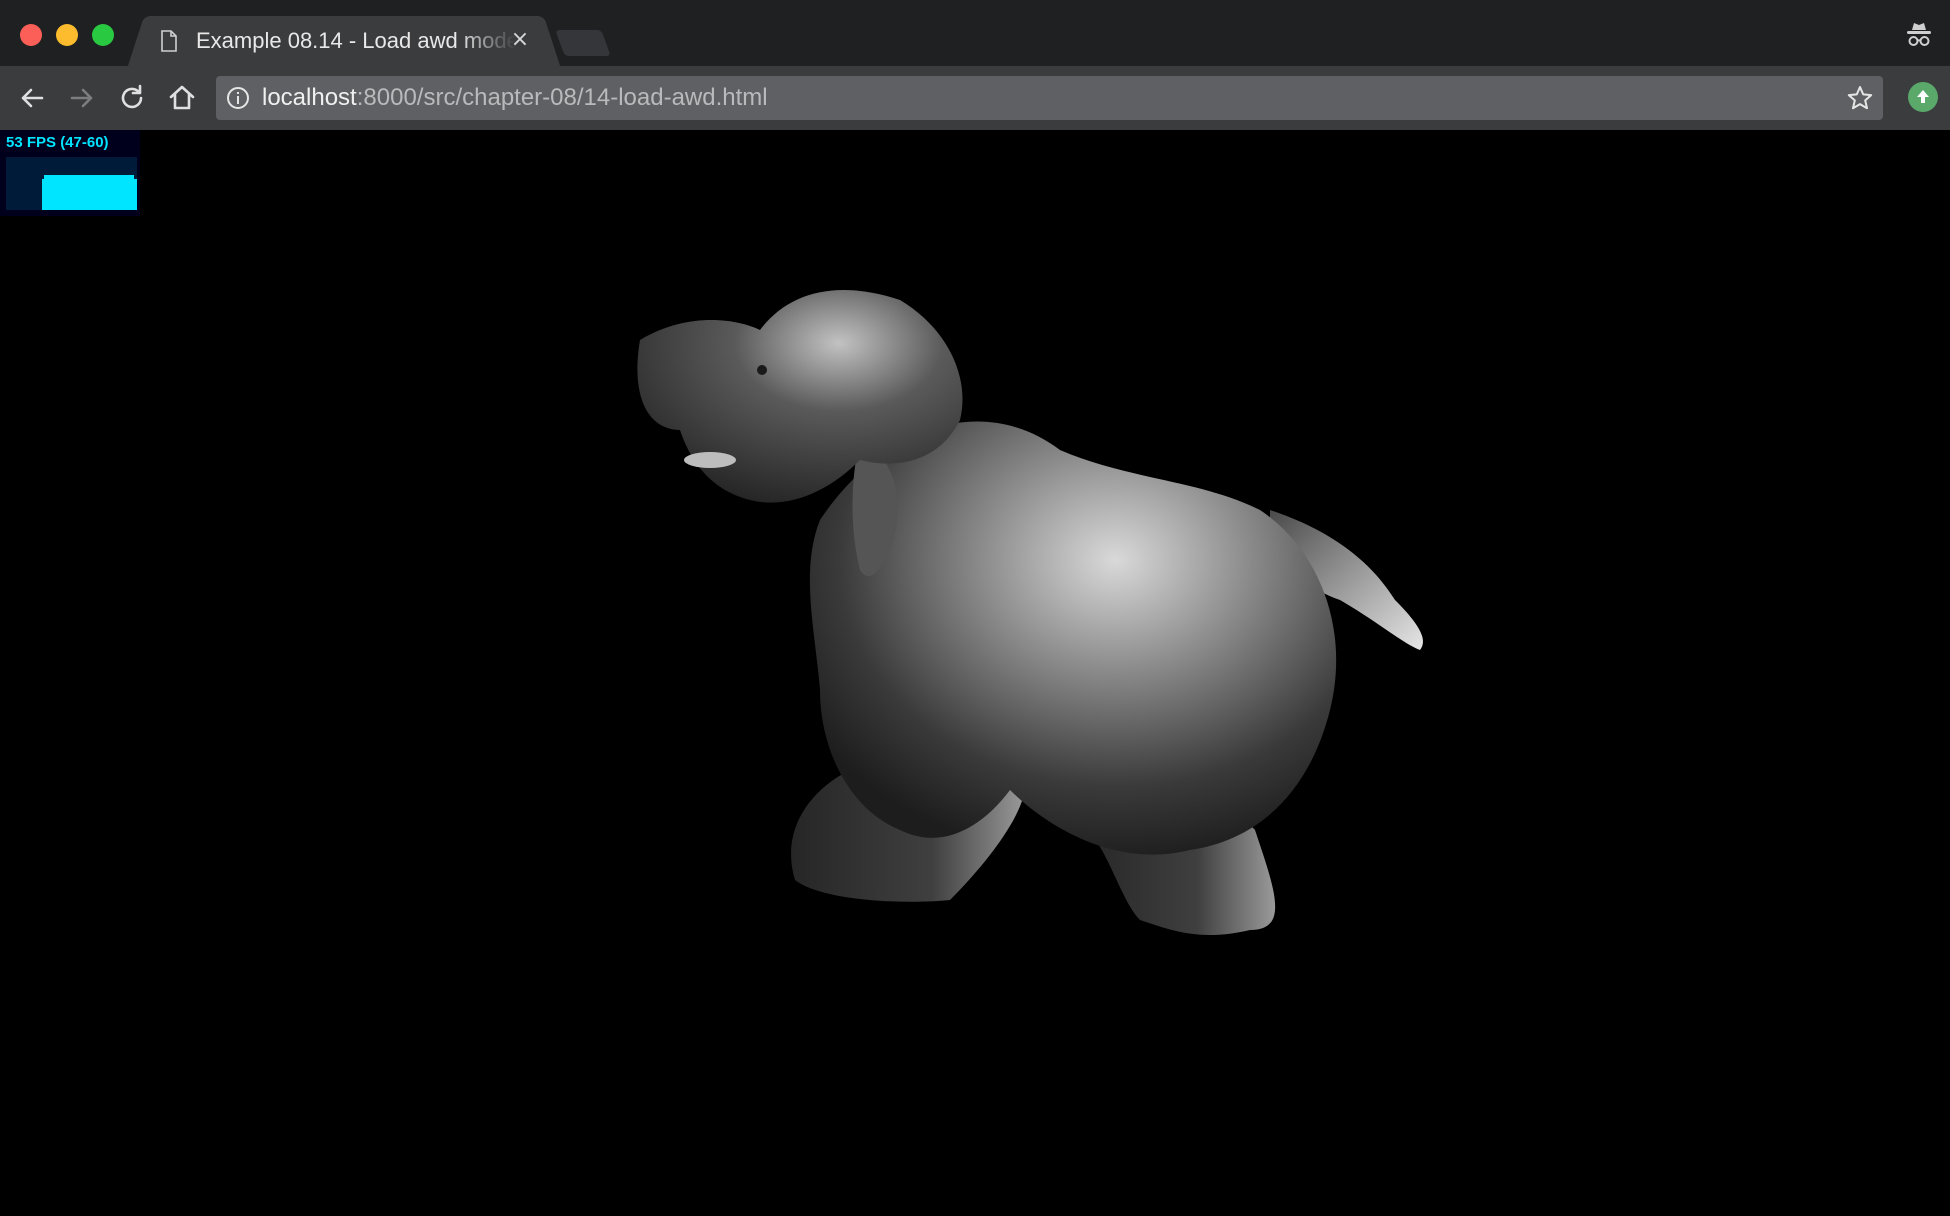  What do you see at coordinates (520, 40) in the screenshot?
I see `tab-close-button: ×` at bounding box center [520, 40].